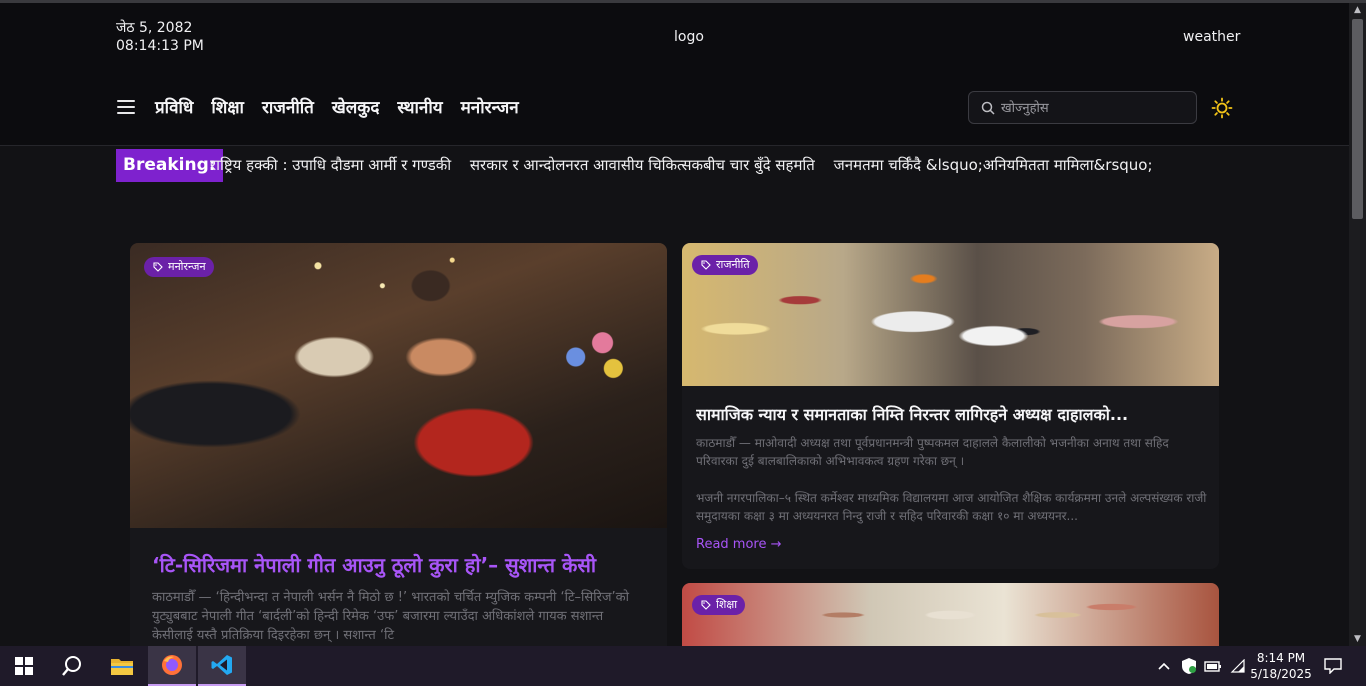 The height and width of the screenshot is (686, 1366). I want to click on wifi-icon, so click(1238, 666).